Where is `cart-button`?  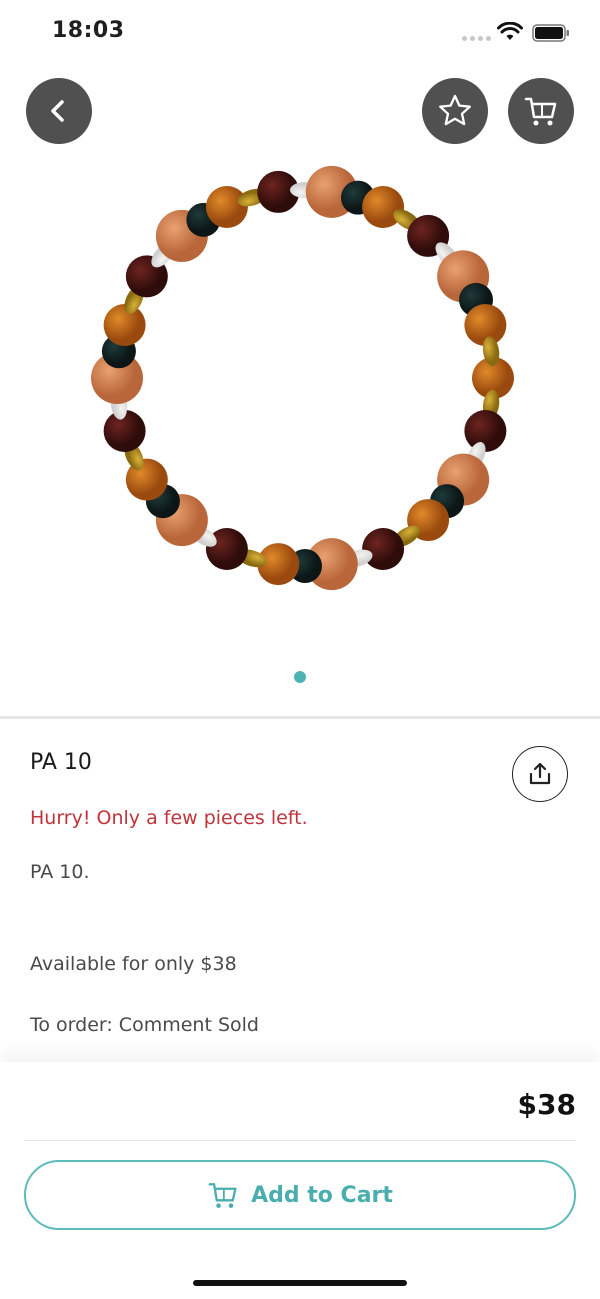 cart-button is located at coordinates (541, 111).